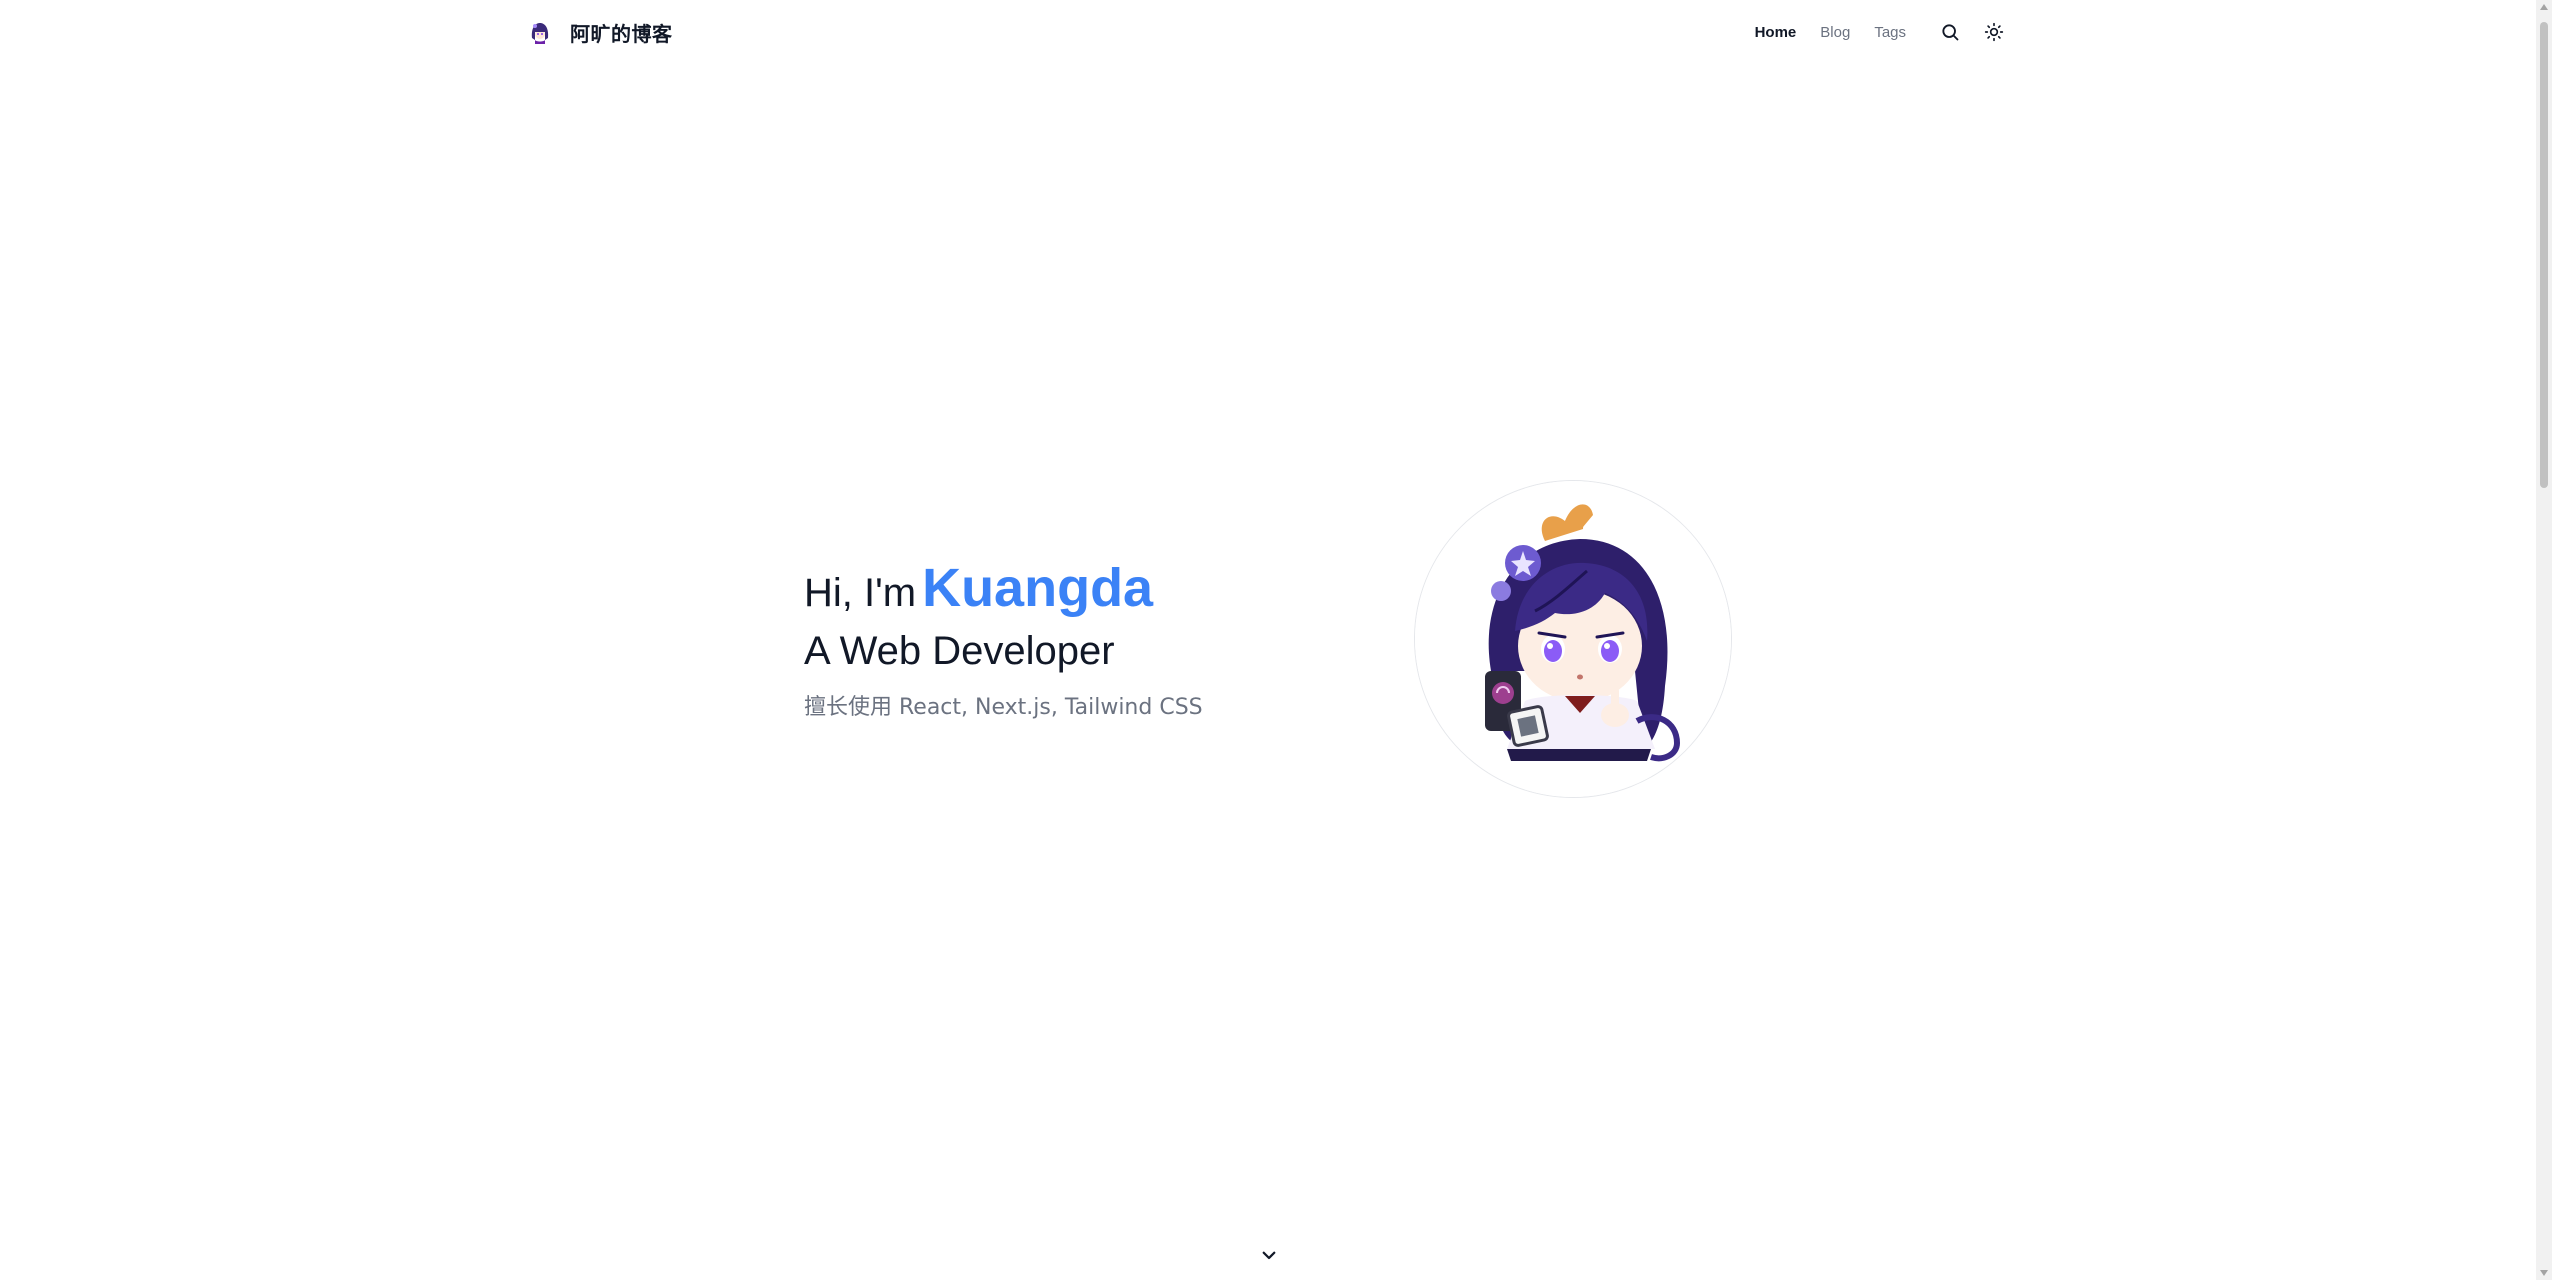  I want to click on theme-toggle-button, so click(1994, 32).